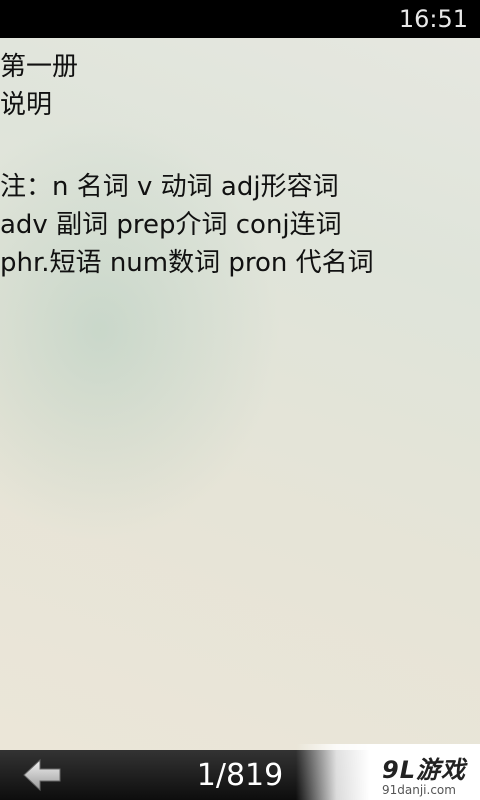 This screenshot has height=800, width=480. I want to click on text-line: 说明, so click(26, 105).